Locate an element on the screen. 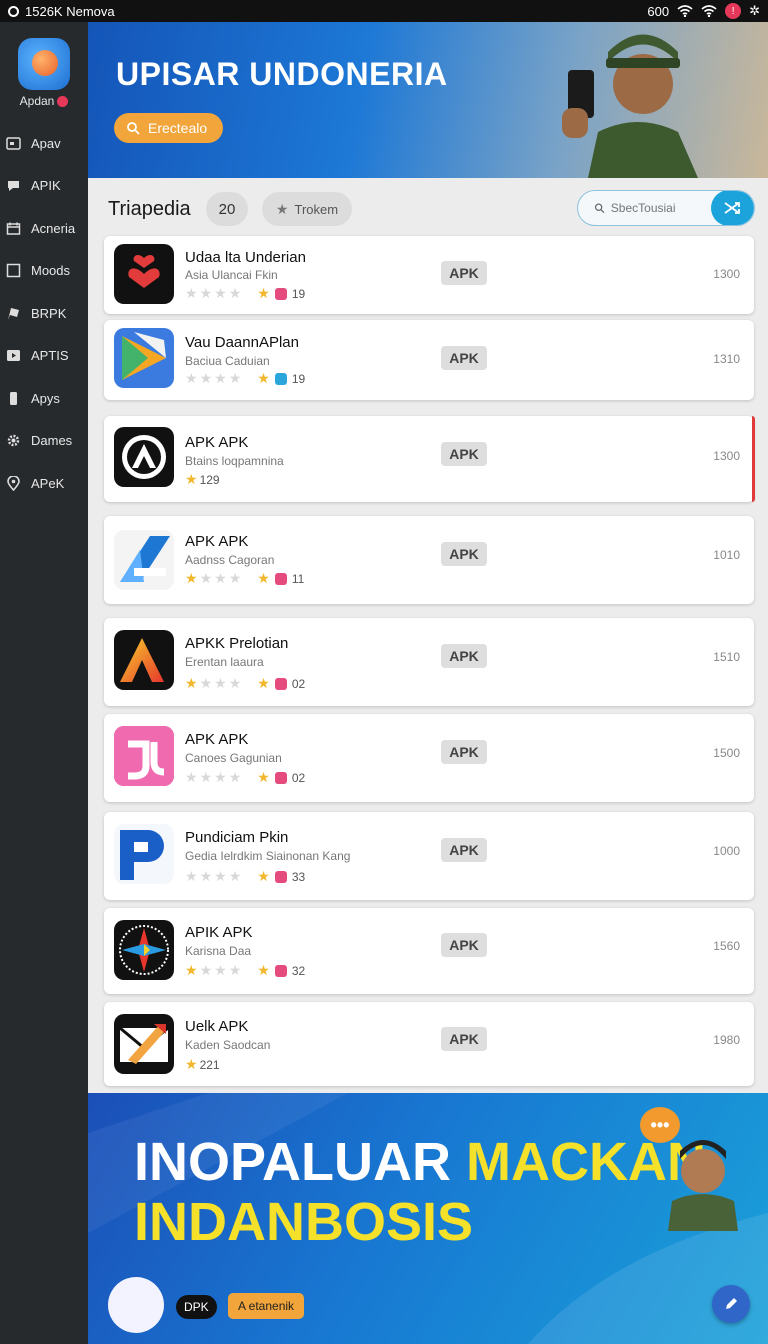  heart-app-icon is located at coordinates (144, 274).